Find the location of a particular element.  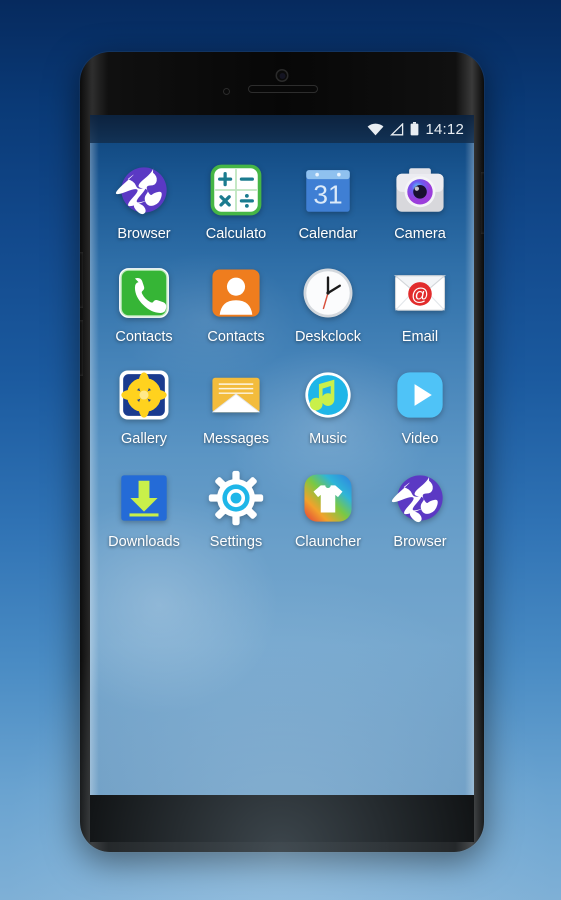

app-label: Music is located at coordinates (328, 439).